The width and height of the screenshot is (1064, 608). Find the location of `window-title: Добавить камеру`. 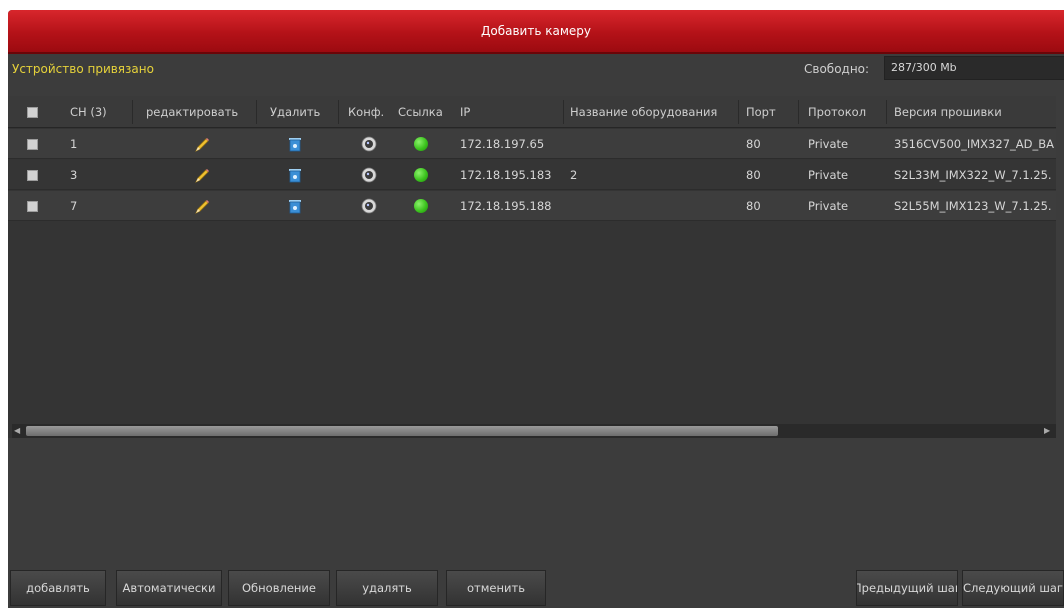

window-title: Добавить камеру is located at coordinates (536, 31).